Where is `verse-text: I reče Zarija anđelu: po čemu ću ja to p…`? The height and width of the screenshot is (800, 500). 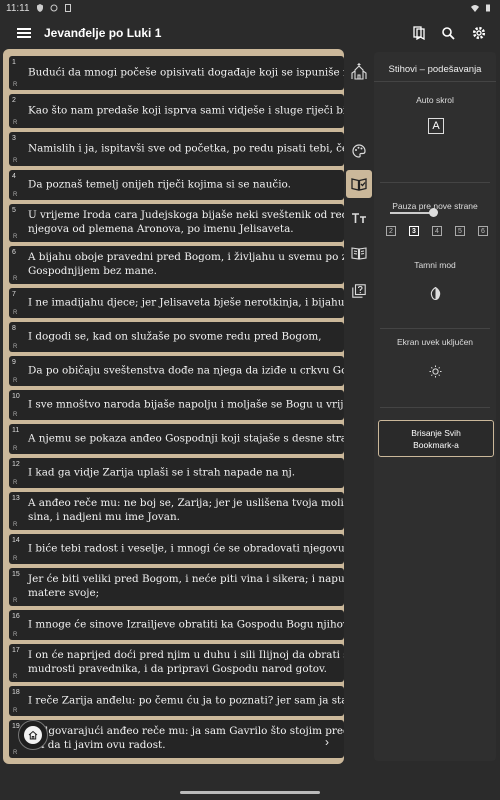 verse-text: I reče Zarija anđelu: po čemu ću ja to p… is located at coordinates (186, 700).